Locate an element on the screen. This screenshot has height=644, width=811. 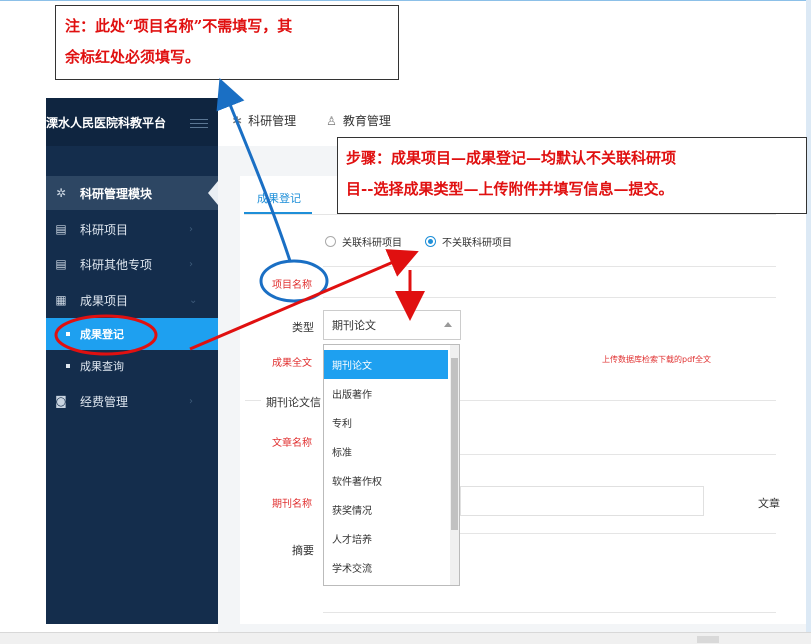
arrow-to-radio is located at coordinates (304, 300).